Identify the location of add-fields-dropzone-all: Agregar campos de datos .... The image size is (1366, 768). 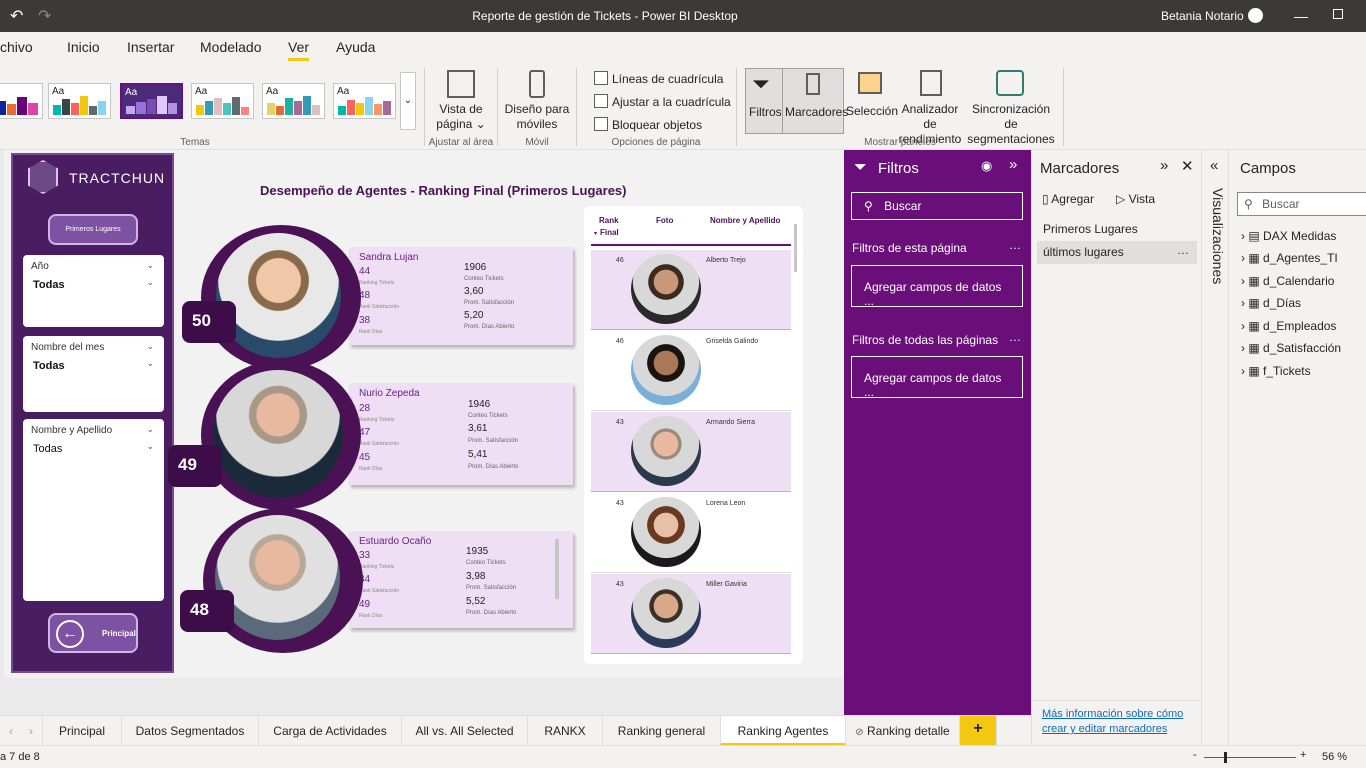
(937, 377).